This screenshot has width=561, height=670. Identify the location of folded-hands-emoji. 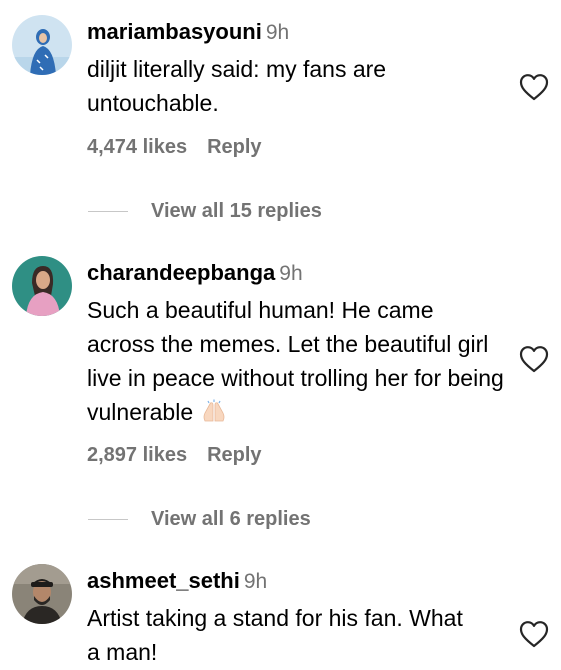
(214, 410).